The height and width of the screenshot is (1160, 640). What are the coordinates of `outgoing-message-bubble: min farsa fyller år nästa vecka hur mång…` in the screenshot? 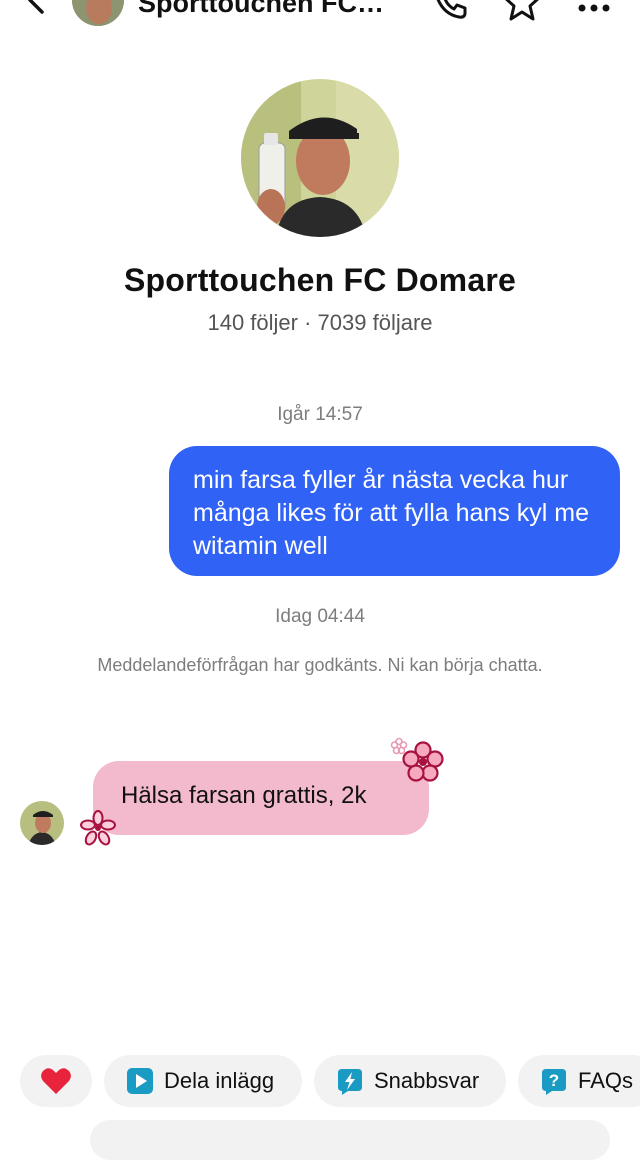 It's located at (394, 511).